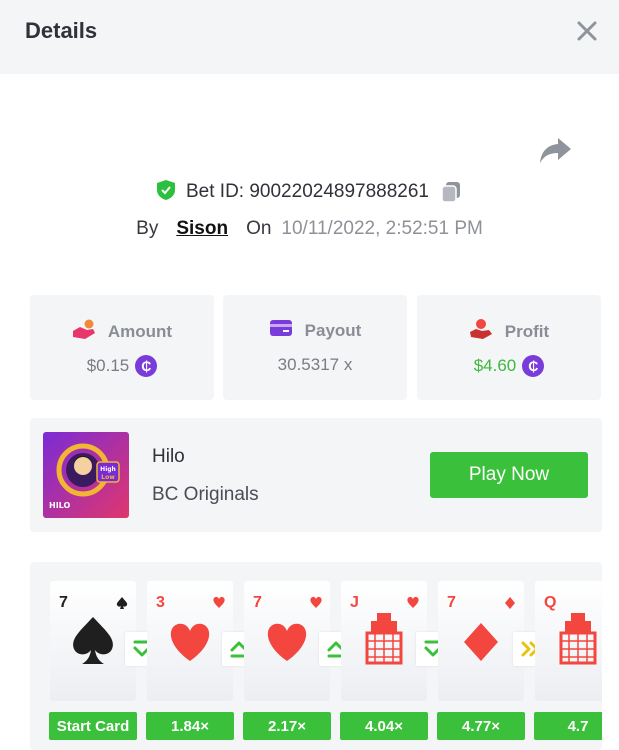 The height and width of the screenshot is (750, 619). I want to click on copy-icon, so click(451, 192).